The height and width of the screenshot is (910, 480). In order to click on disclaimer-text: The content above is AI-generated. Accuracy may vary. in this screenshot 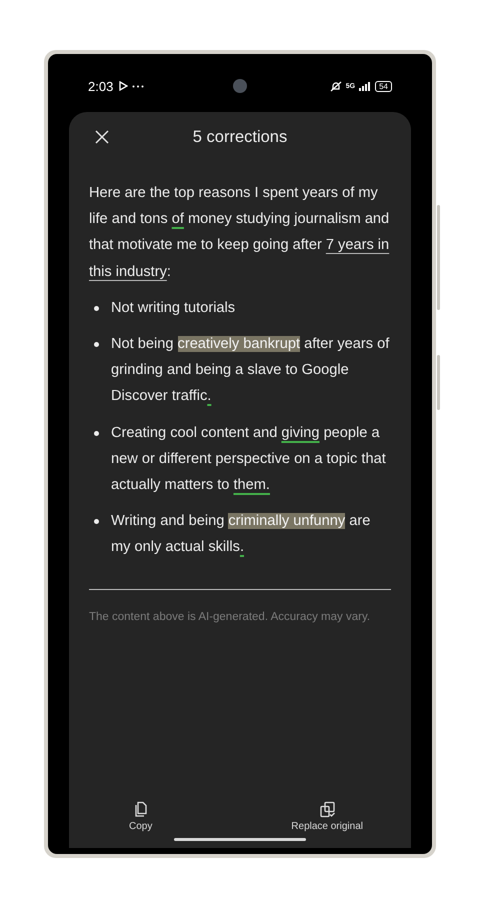, I will do `click(230, 617)`.